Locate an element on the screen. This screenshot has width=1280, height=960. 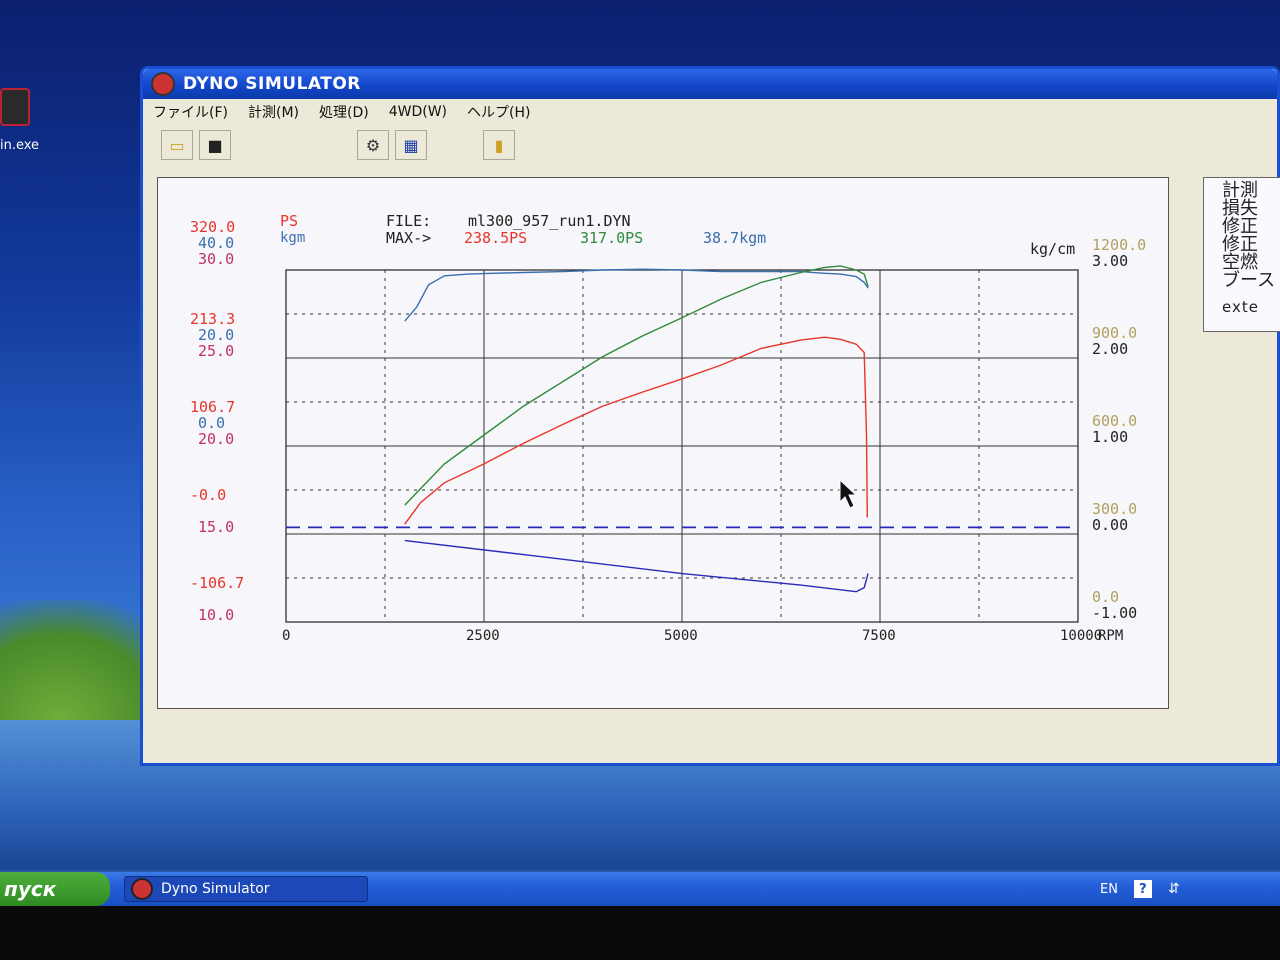
left-tick-pink: 10.0 is located at coordinates (216, 615).